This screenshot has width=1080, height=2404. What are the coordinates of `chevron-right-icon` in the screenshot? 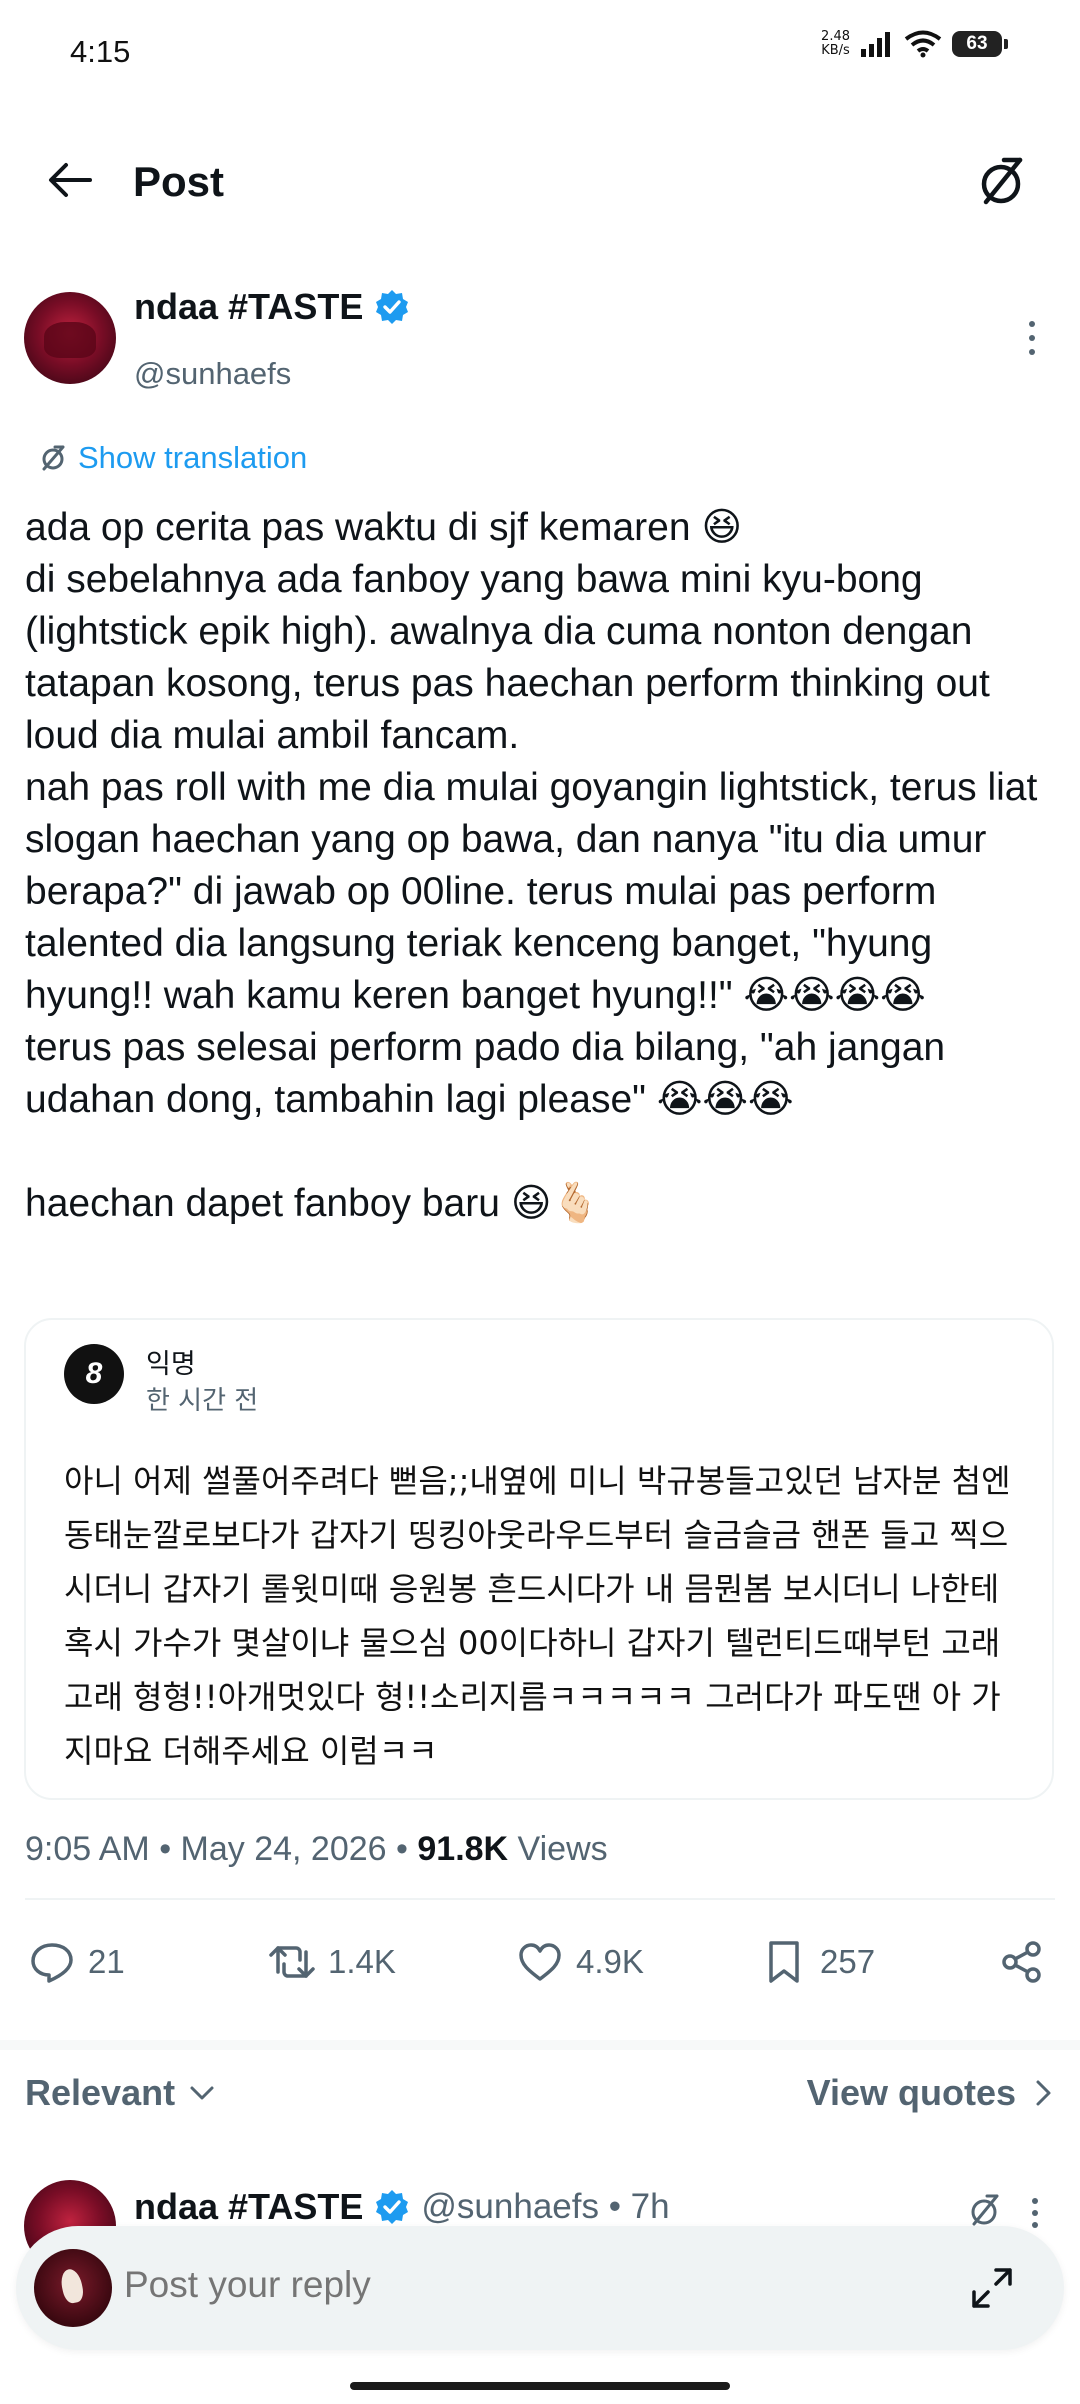 It's located at (1043, 2093).